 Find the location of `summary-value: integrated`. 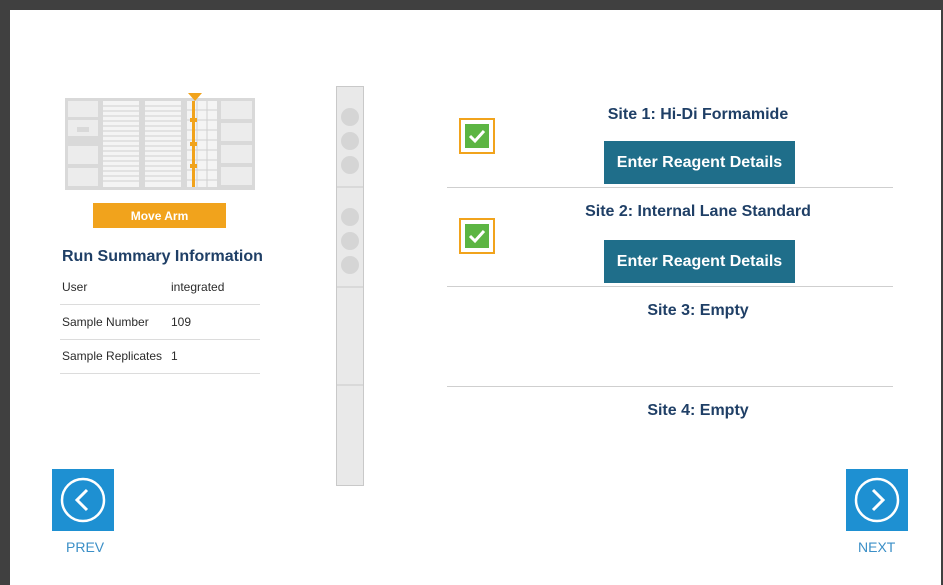

summary-value: integrated is located at coordinates (198, 287).